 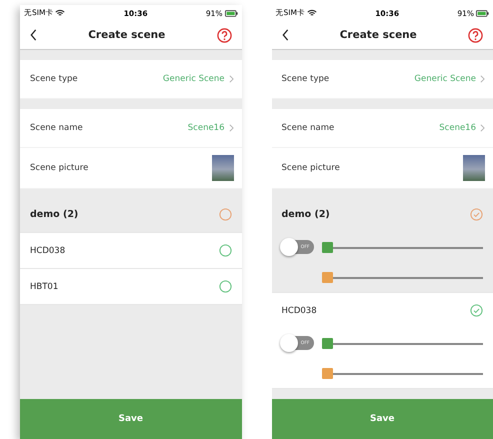 I want to click on photo-placeholder, so click(x=223, y=168).